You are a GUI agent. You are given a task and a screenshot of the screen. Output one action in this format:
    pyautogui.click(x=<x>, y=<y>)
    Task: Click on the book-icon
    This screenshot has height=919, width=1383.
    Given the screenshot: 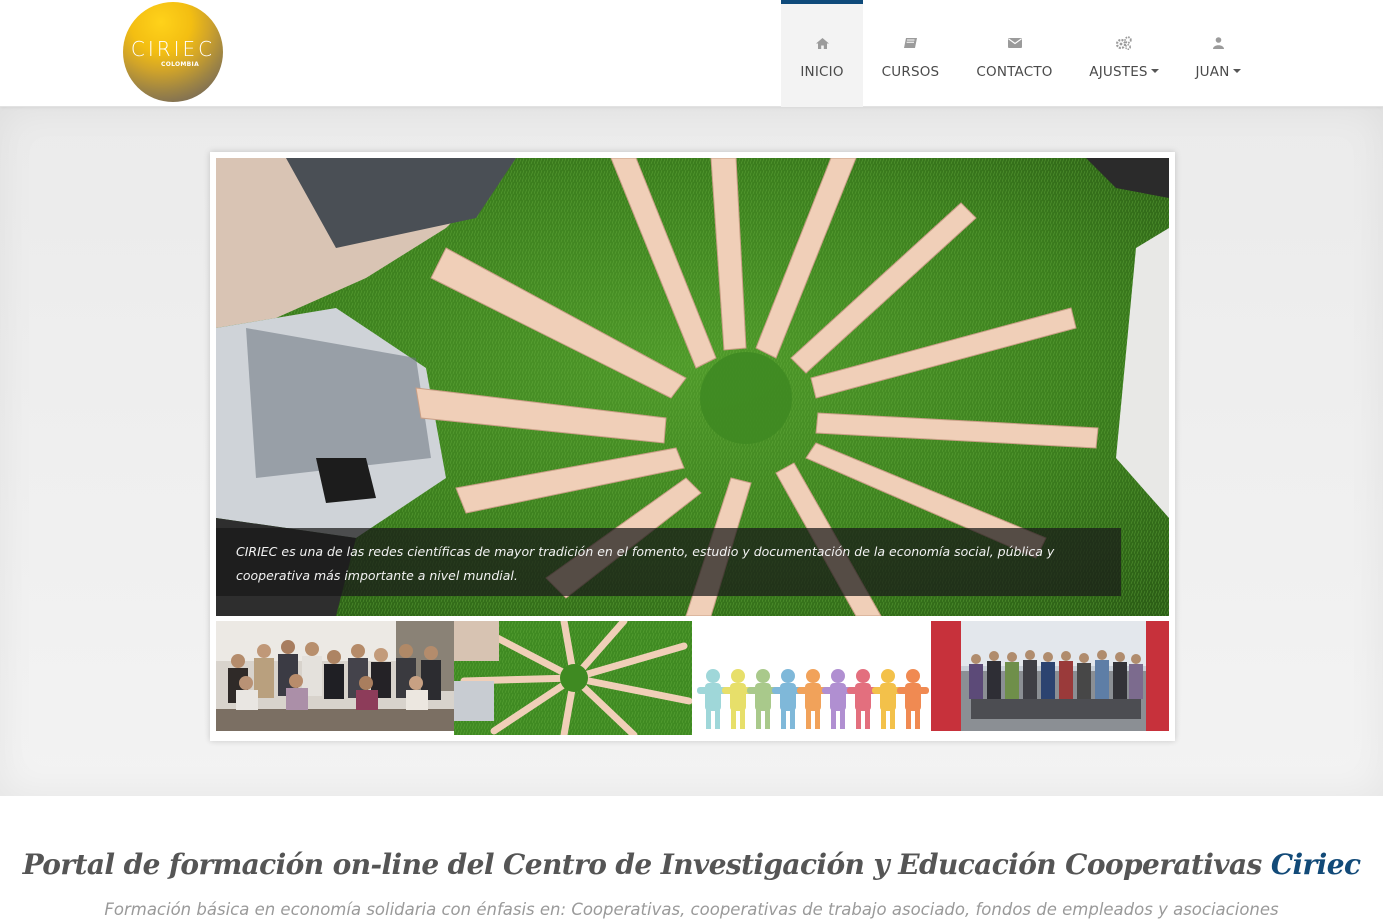 What is the action you would take?
    pyautogui.click(x=910, y=43)
    